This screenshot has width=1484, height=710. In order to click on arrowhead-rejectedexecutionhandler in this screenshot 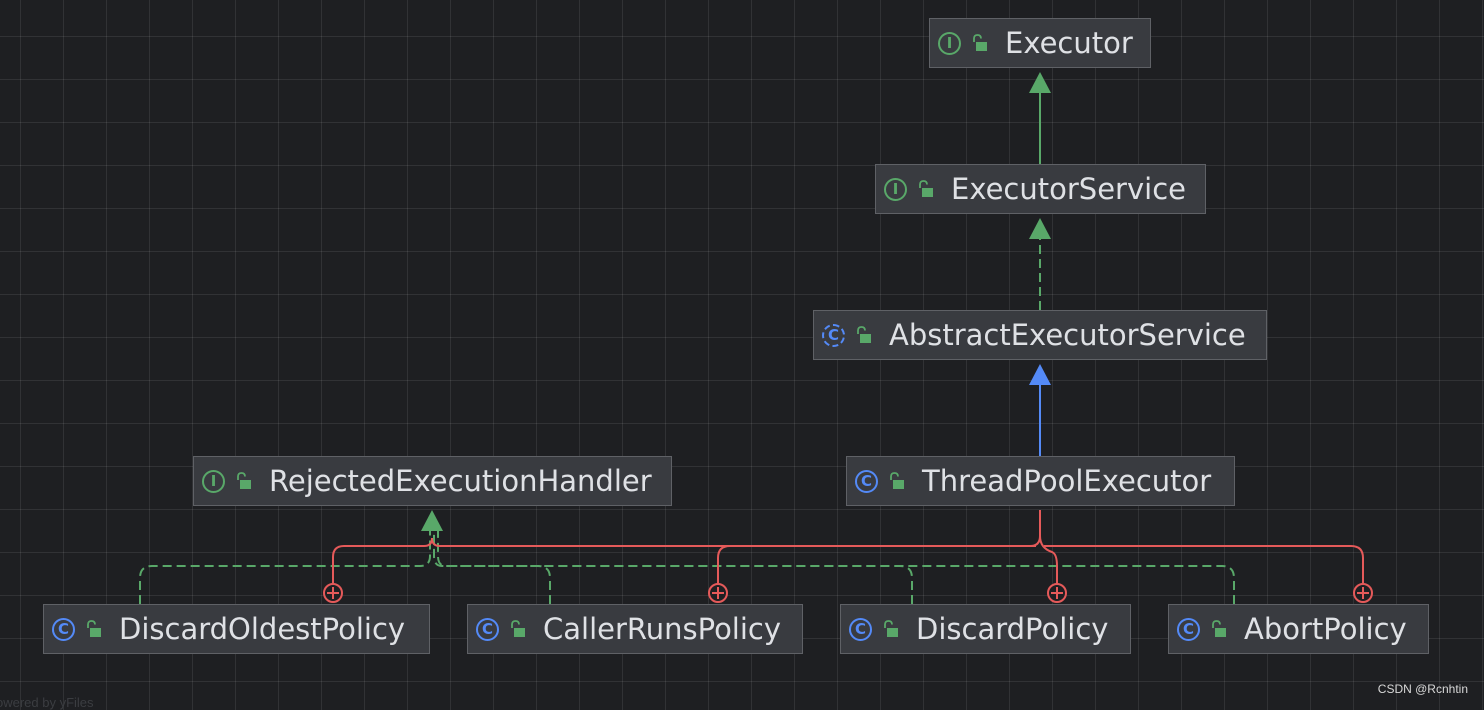, I will do `click(432, 520)`.